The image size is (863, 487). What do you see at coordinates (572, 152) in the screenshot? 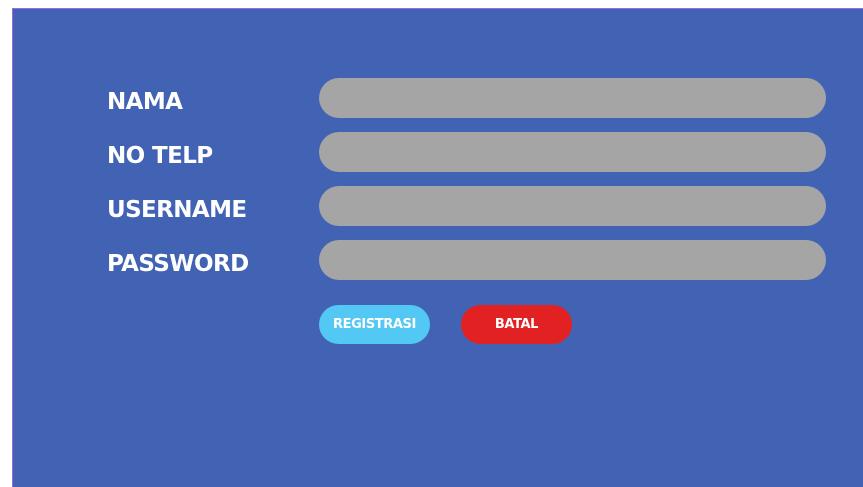
I see `no-telp-input` at bounding box center [572, 152].